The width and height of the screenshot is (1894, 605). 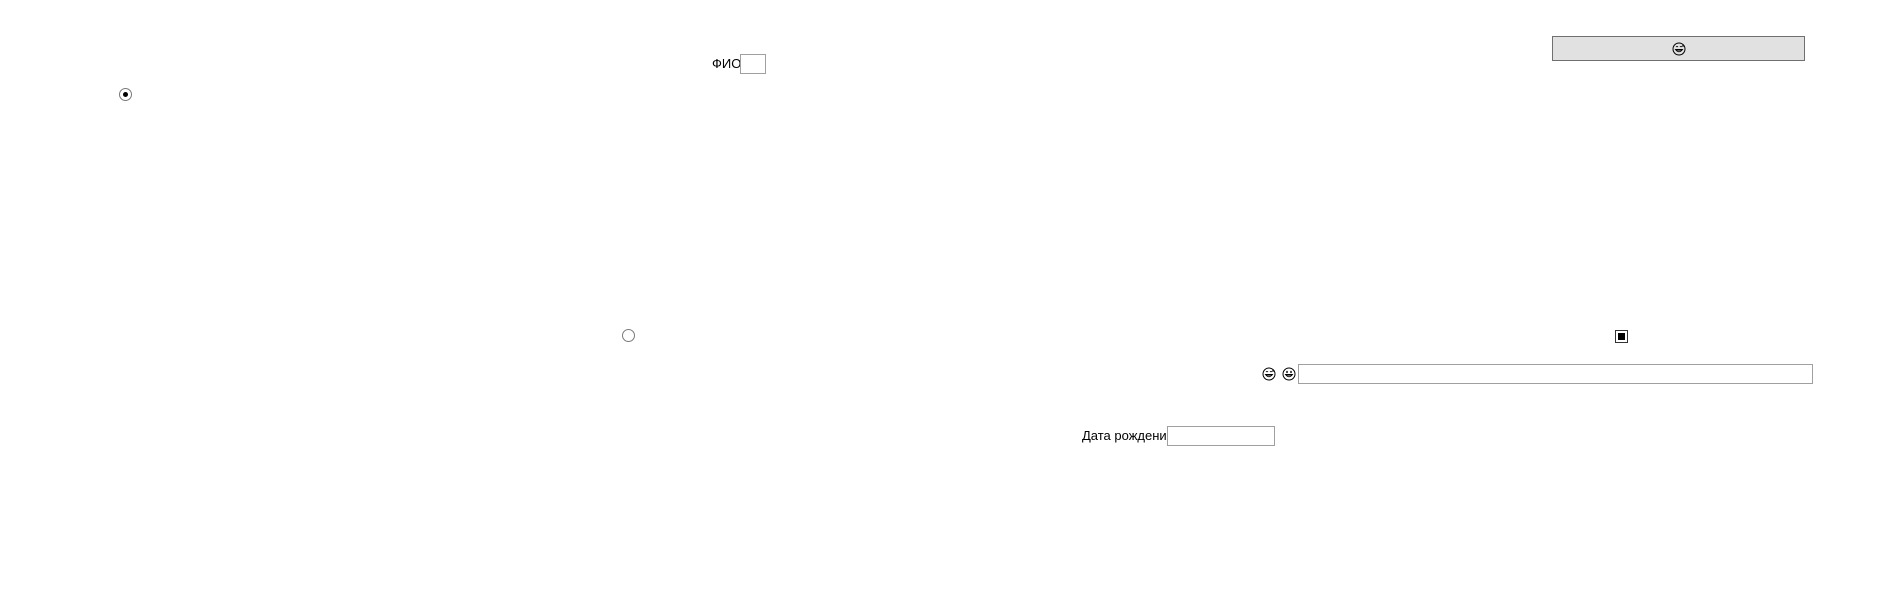 I want to click on checkbox, so click(x=1621, y=336).